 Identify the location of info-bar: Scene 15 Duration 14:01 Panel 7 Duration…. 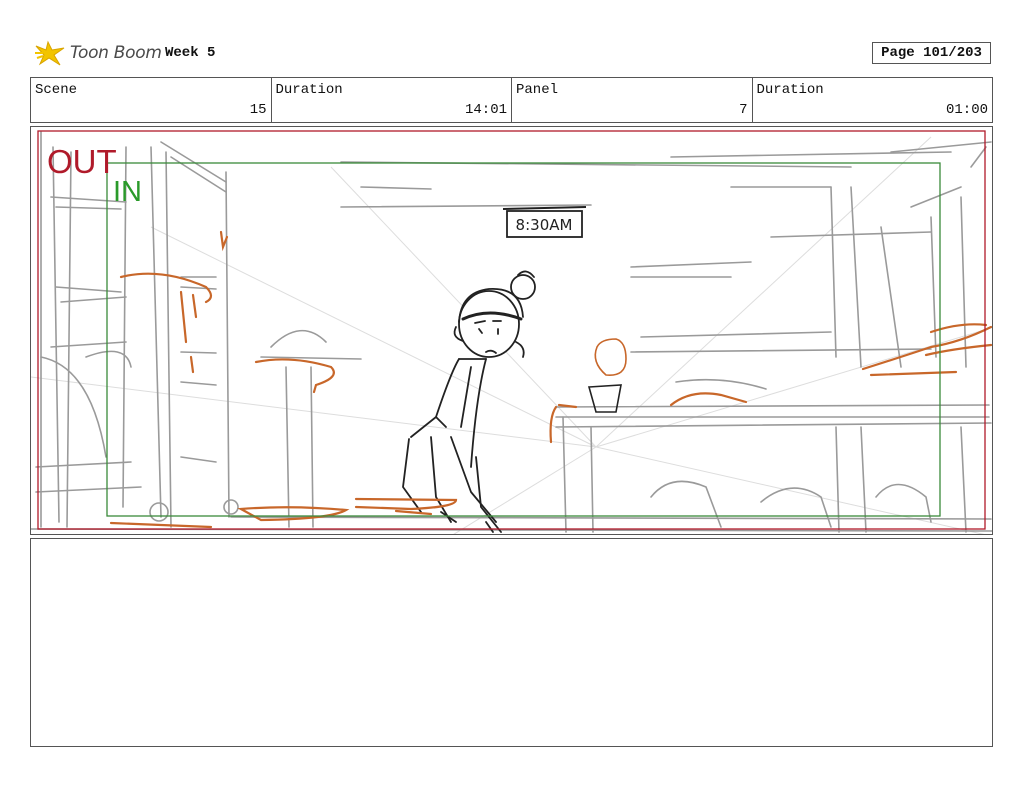
(511, 100).